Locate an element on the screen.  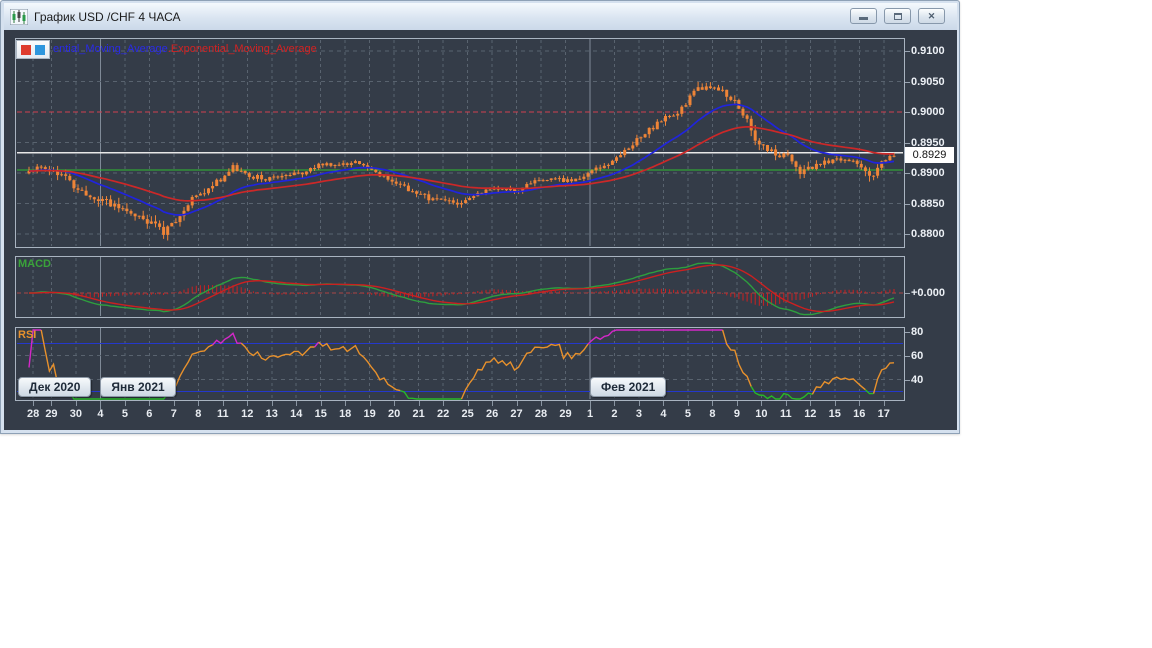
price-tick-label: 0.8800 is located at coordinates (928, 234).